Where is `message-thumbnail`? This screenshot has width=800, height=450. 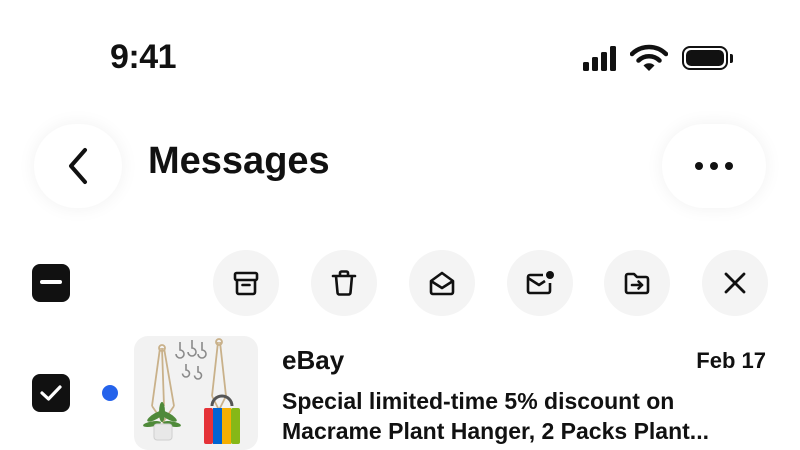 message-thumbnail is located at coordinates (196, 393).